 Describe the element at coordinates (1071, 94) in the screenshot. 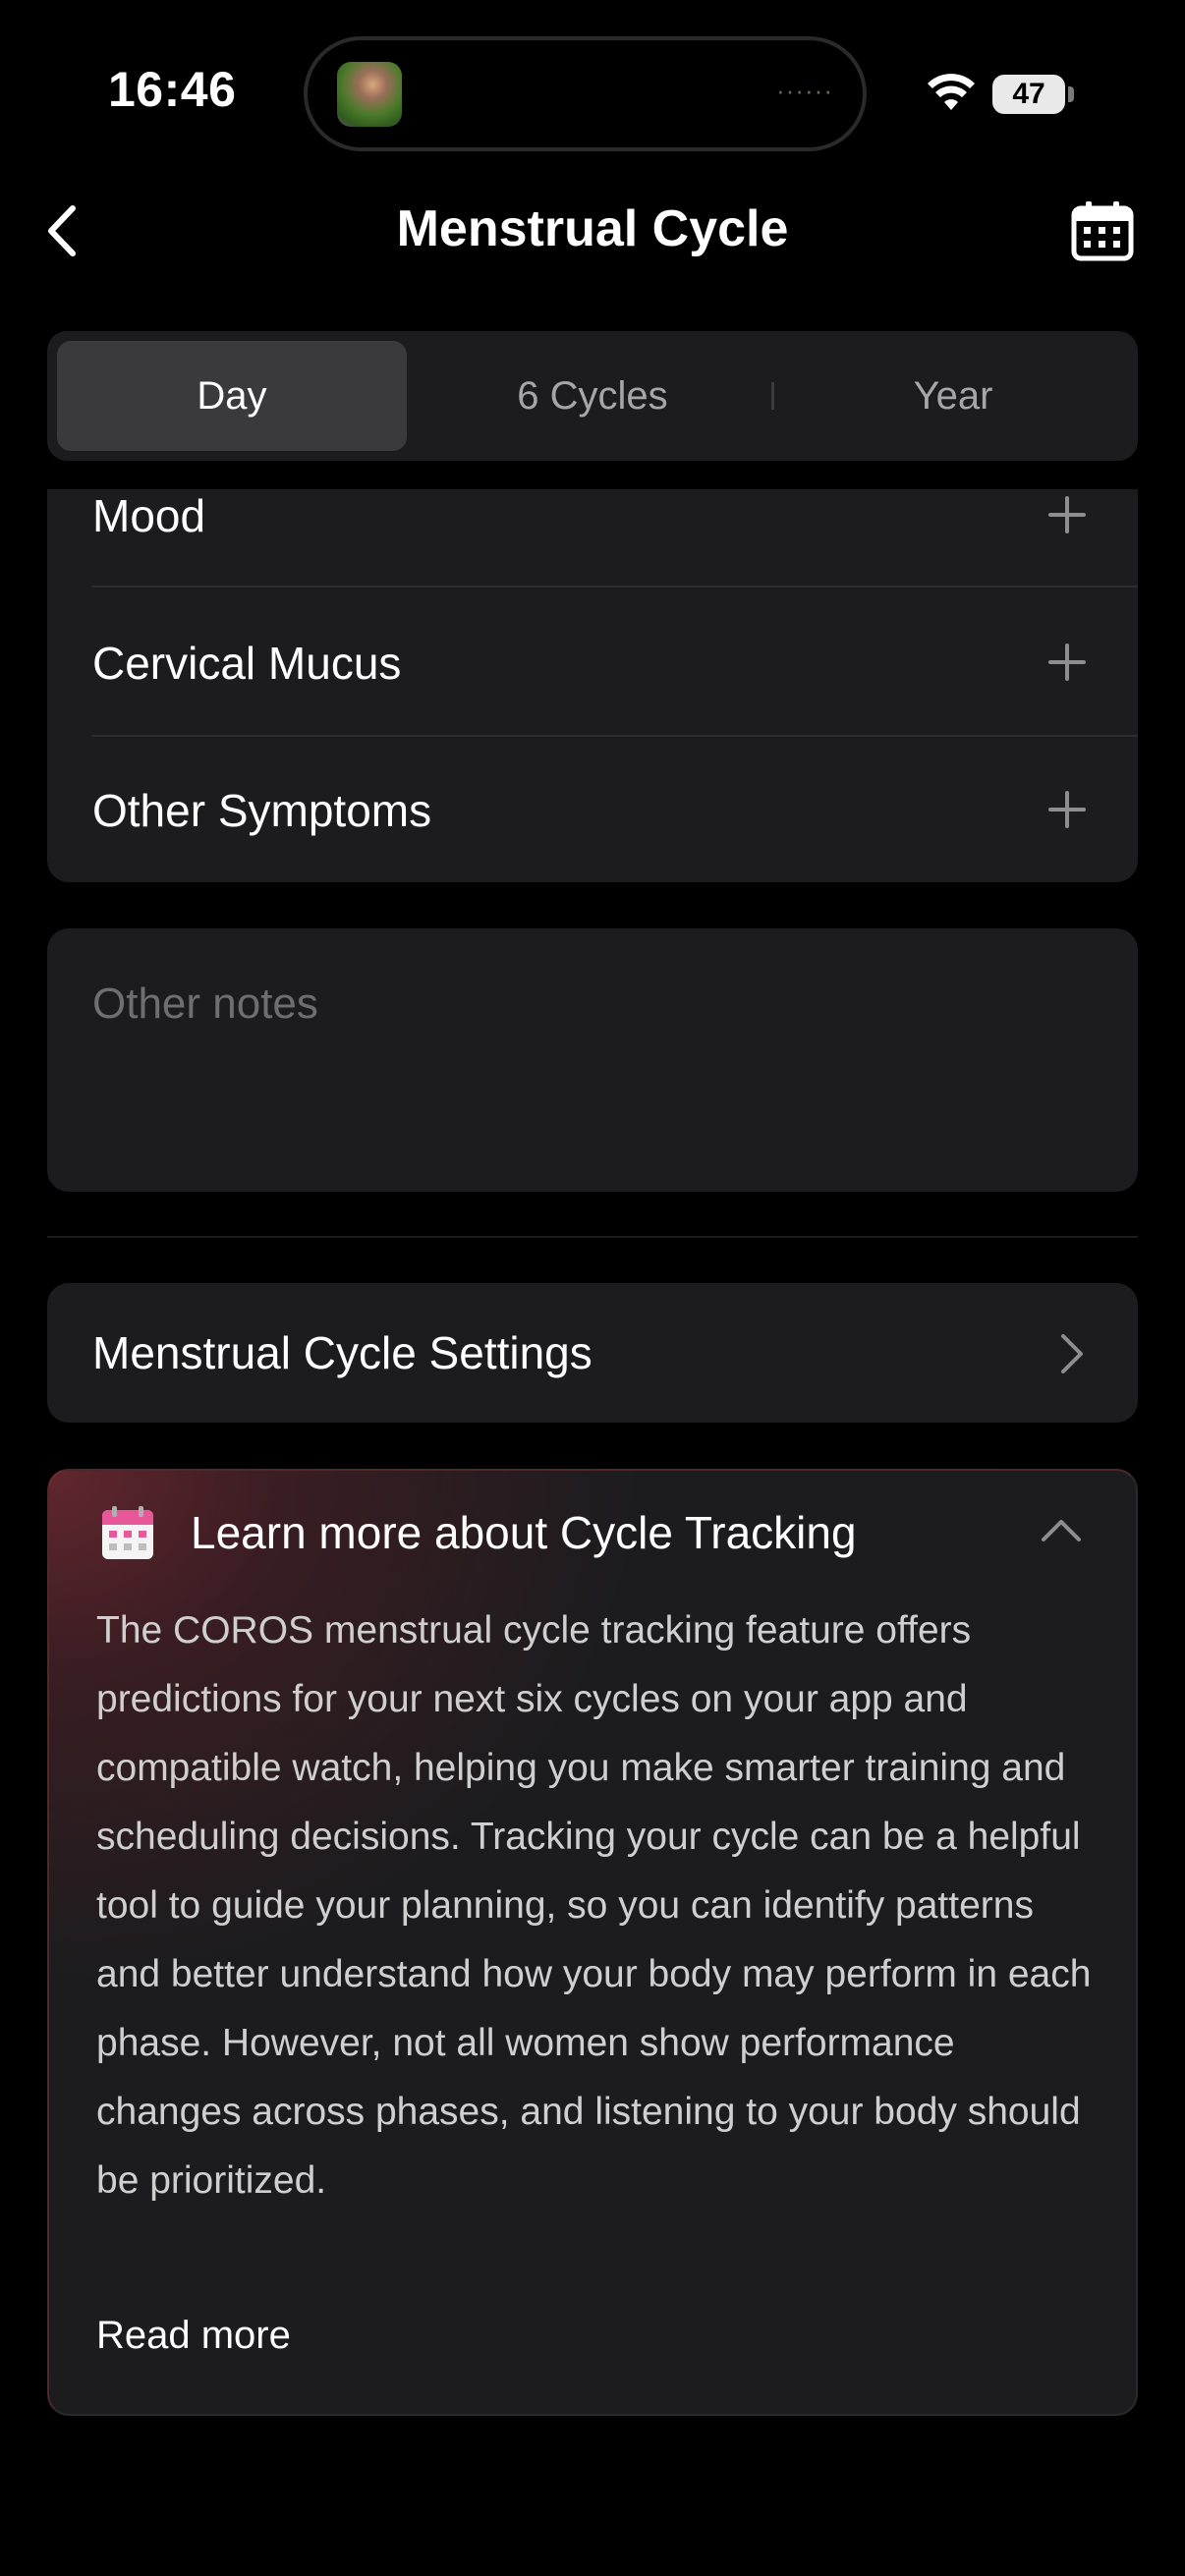

I see `battery-tip` at that location.